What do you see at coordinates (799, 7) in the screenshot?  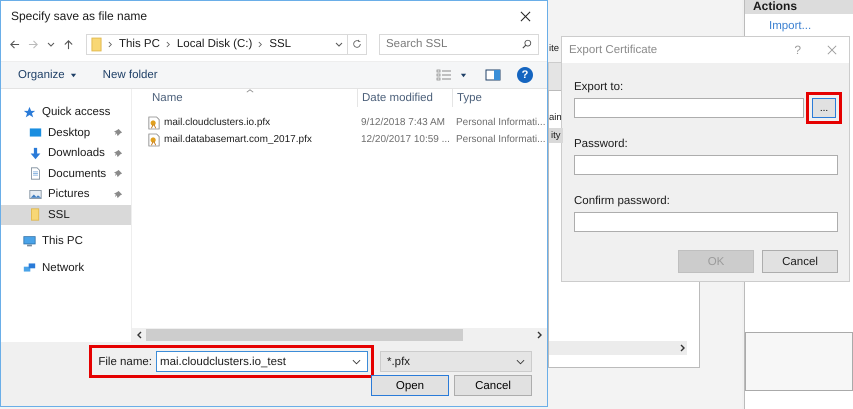 I see `panel-title: Actions` at bounding box center [799, 7].